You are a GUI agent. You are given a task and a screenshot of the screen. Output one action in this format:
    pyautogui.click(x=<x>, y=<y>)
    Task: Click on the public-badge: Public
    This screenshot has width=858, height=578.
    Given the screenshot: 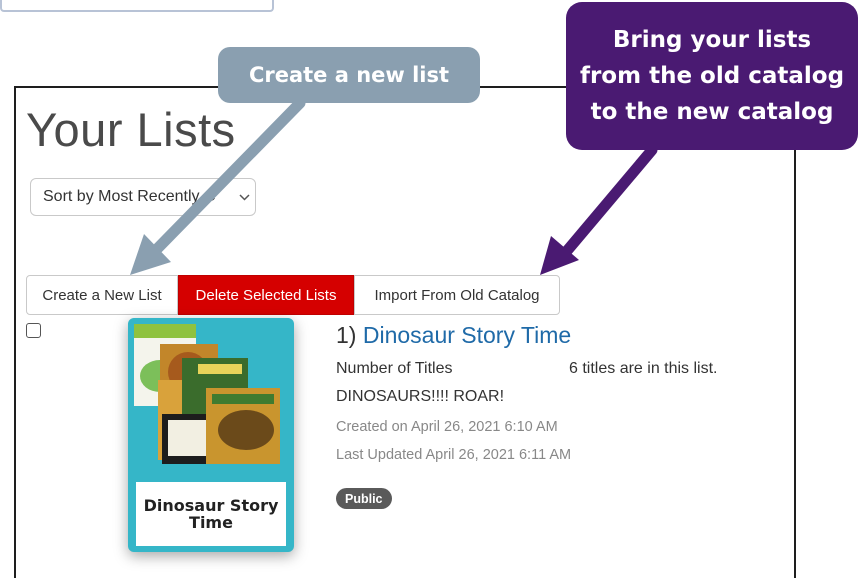 What is the action you would take?
    pyautogui.click(x=364, y=498)
    